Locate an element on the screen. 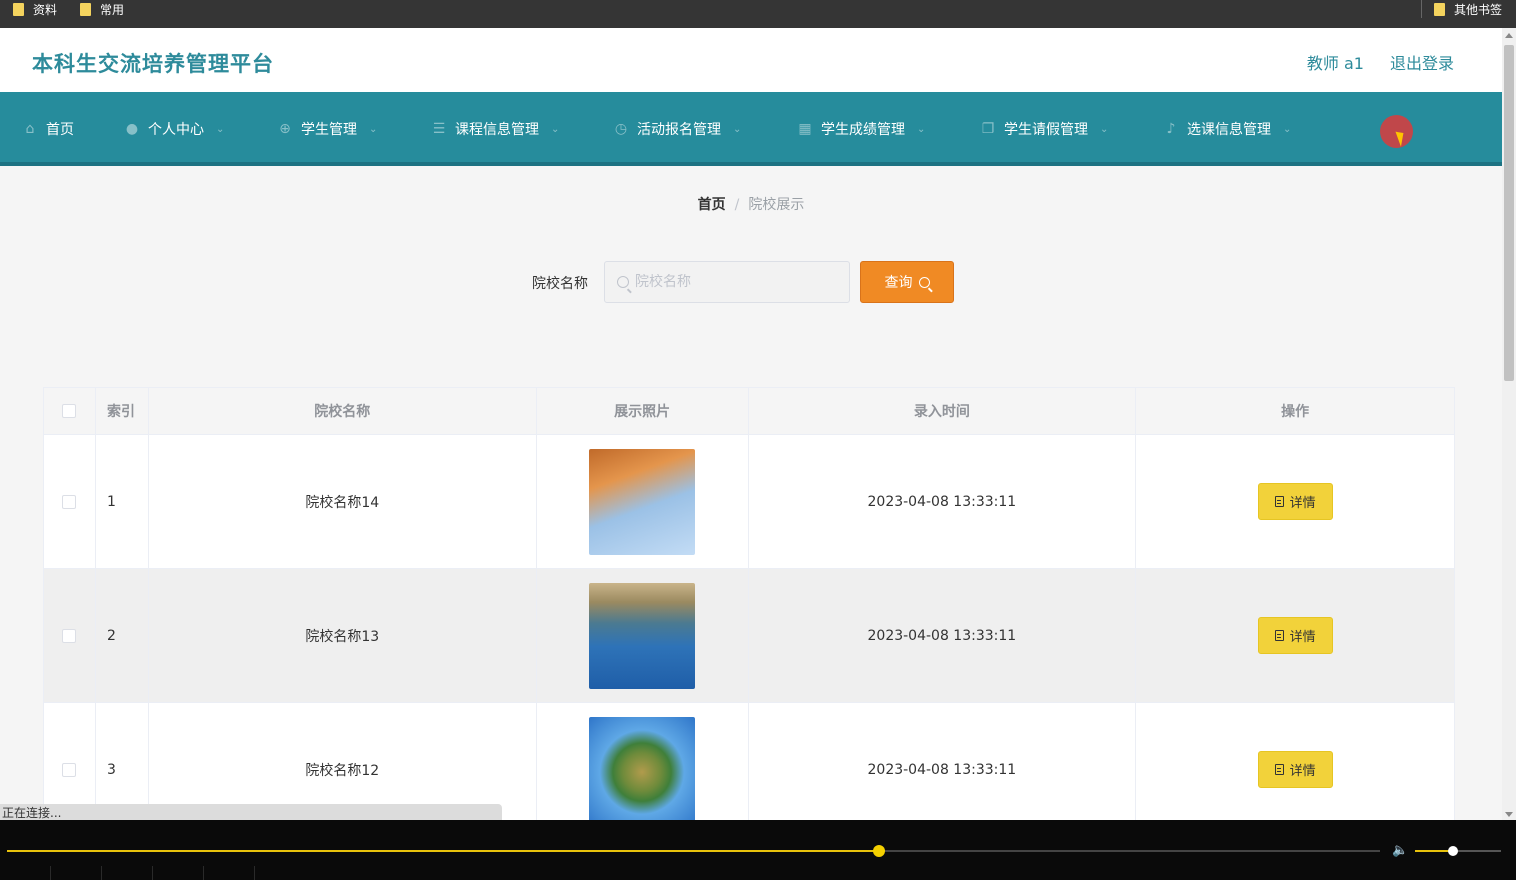 The width and height of the screenshot is (1516, 880). volume-icon: 🔈 is located at coordinates (1400, 851).